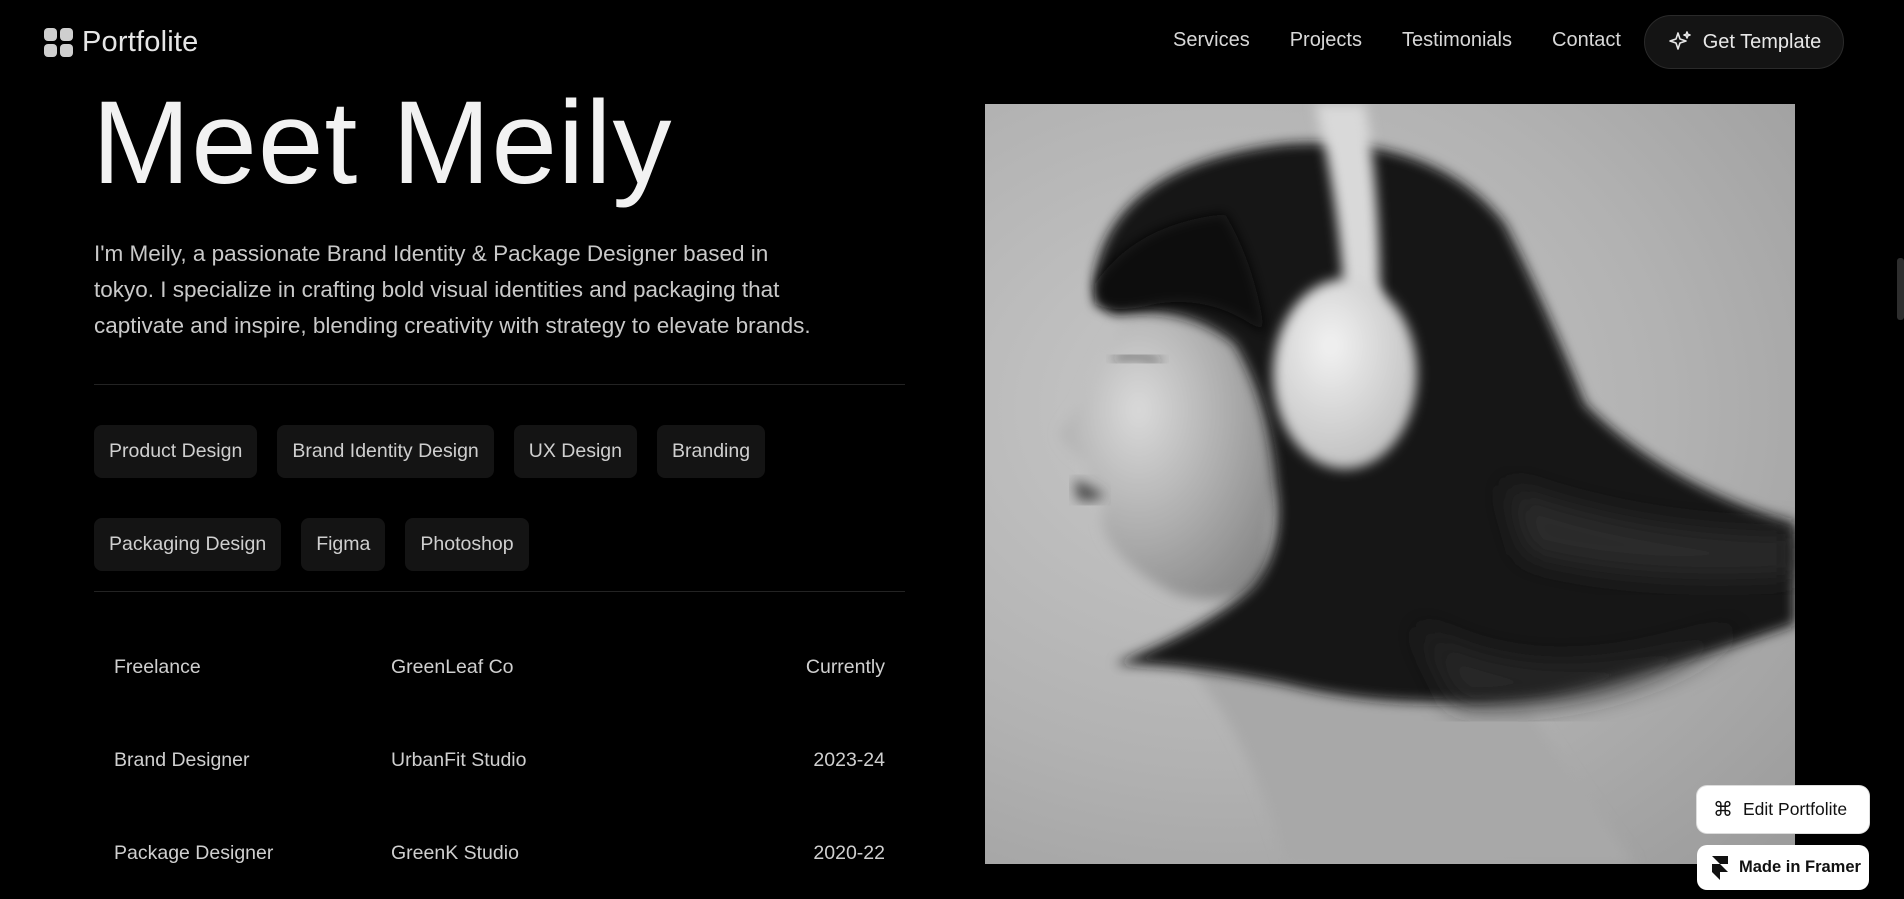  I want to click on nav-services: Services, so click(1211, 40).